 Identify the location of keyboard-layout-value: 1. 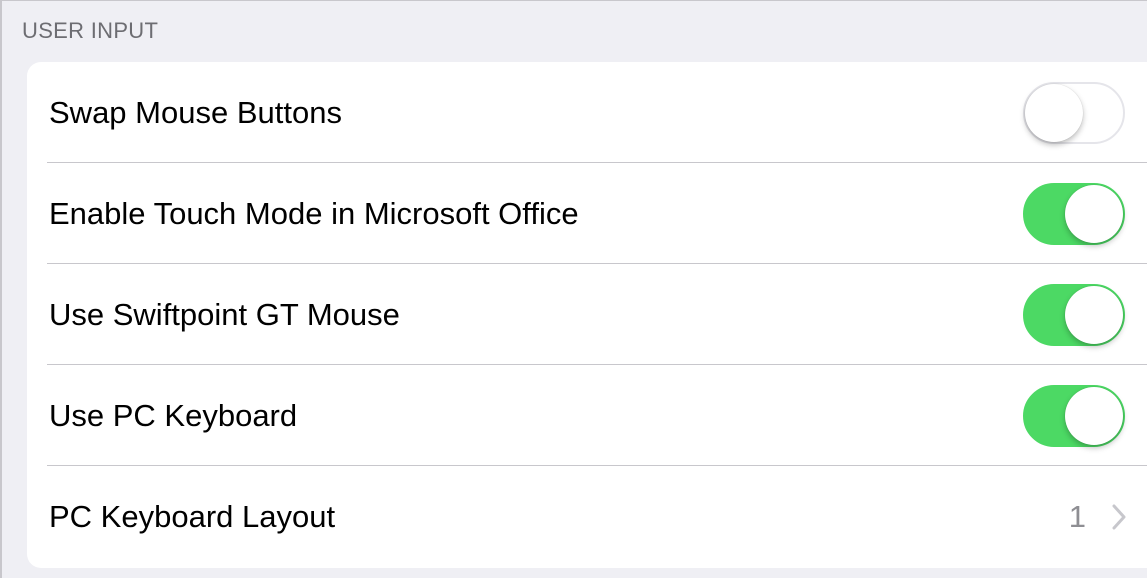
(1077, 516).